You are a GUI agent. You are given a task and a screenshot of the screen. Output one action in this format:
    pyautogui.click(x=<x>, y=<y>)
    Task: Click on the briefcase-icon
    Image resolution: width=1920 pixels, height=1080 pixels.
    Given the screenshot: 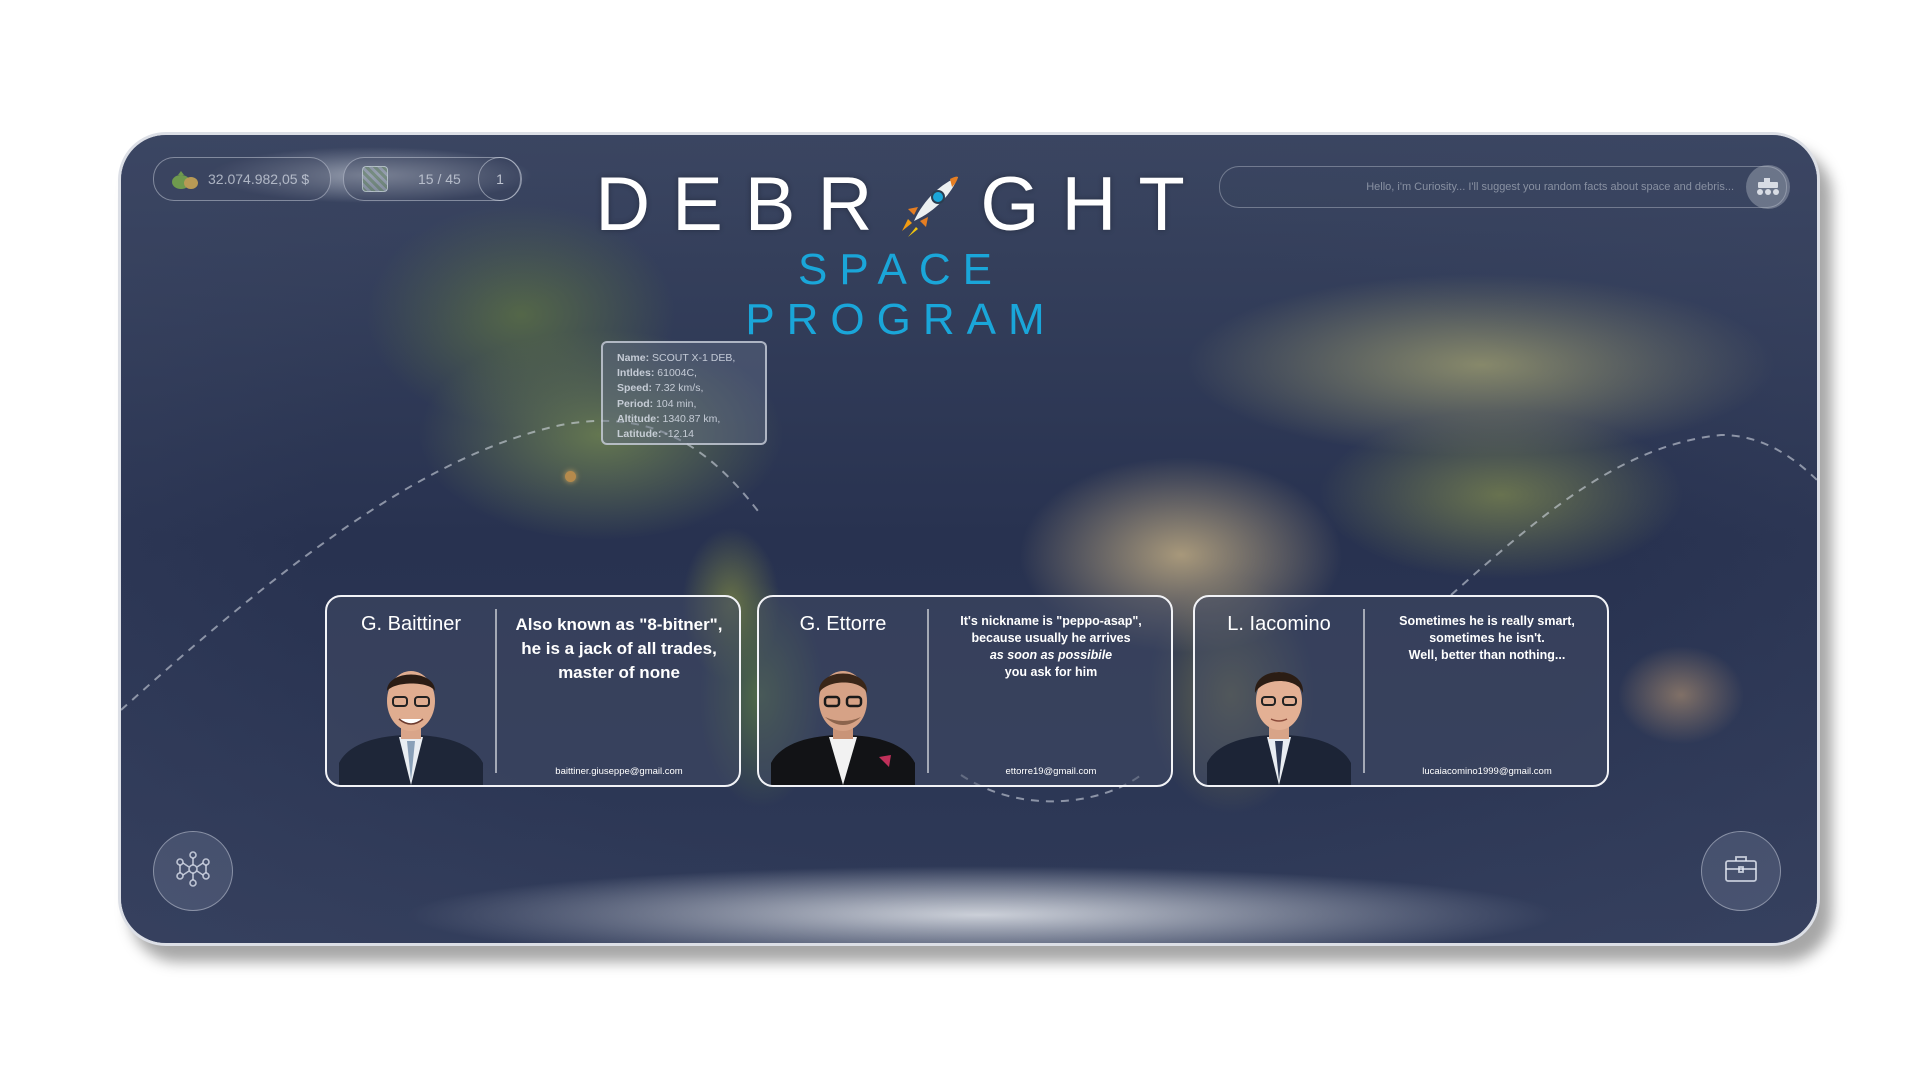 What is the action you would take?
    pyautogui.click(x=1741, y=871)
    